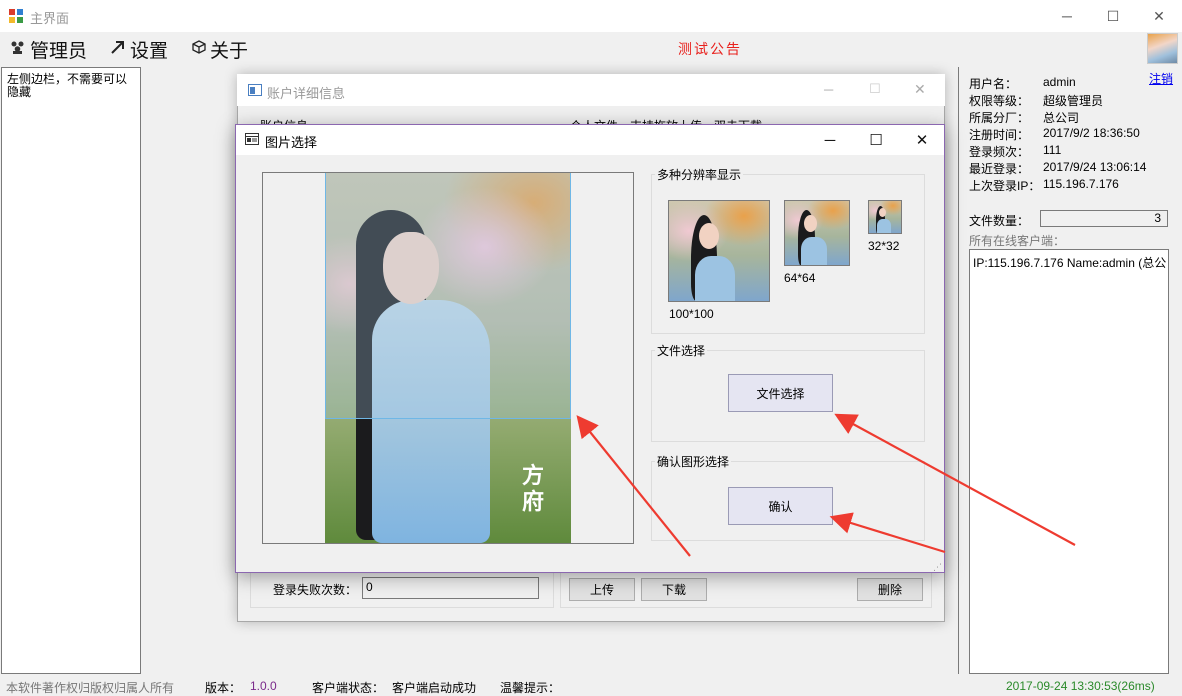  Describe the element at coordinates (955, 479) in the screenshot. I see `arrow-to-file-select` at that location.